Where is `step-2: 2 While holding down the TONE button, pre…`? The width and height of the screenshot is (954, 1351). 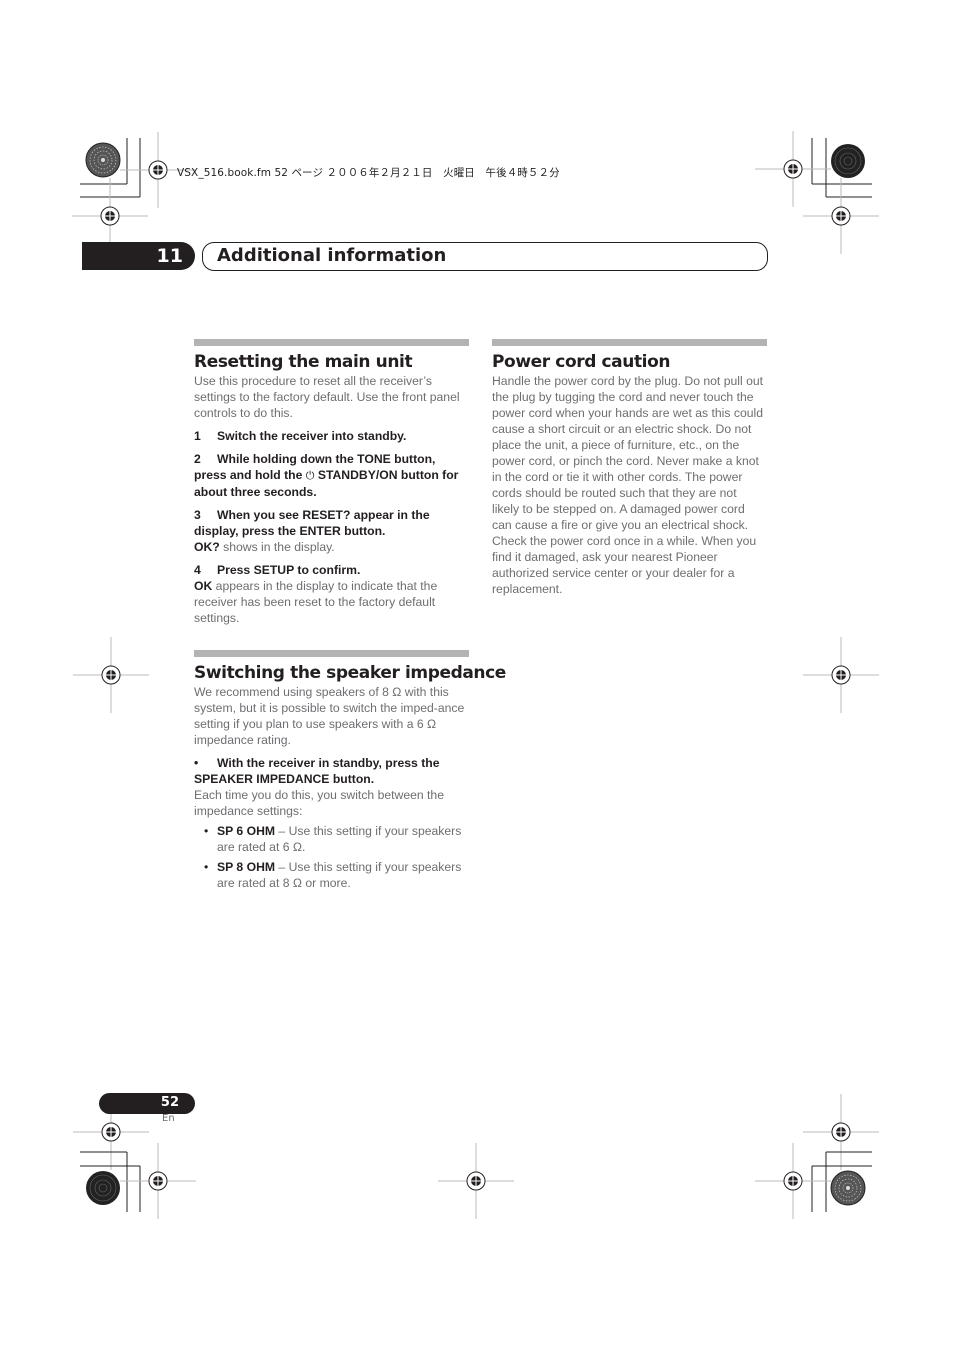 step-2: 2 While holding down the TONE button, pre… is located at coordinates (326, 475).